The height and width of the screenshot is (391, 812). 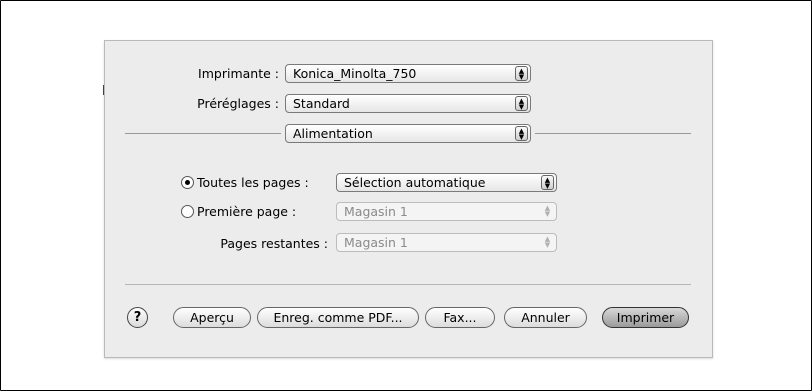 I want to click on radio-selected-icon, so click(x=187, y=182).